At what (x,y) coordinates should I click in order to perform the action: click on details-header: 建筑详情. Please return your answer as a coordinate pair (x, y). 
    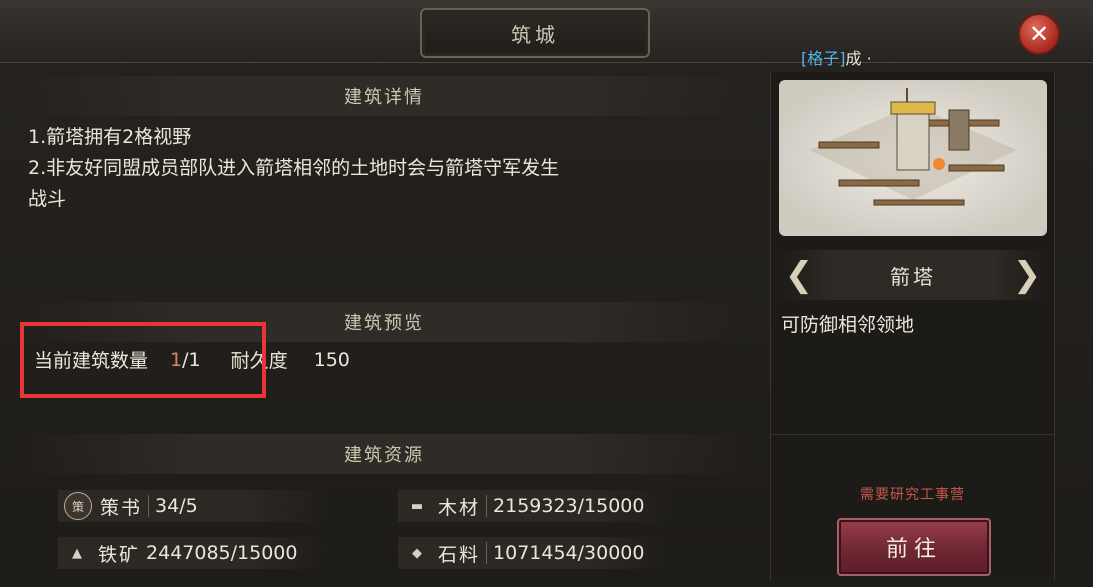
    Looking at the image, I should click on (384, 96).